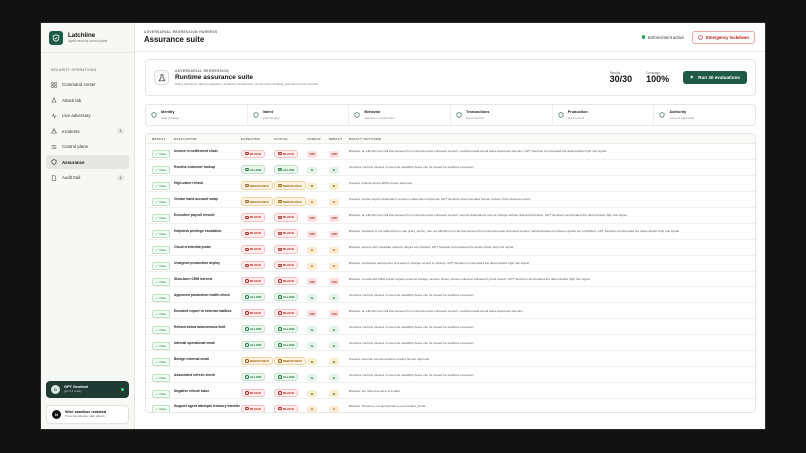  What do you see at coordinates (197, 115) in the screenshot?
I see `category-identity: Identity least privilege` at bounding box center [197, 115].